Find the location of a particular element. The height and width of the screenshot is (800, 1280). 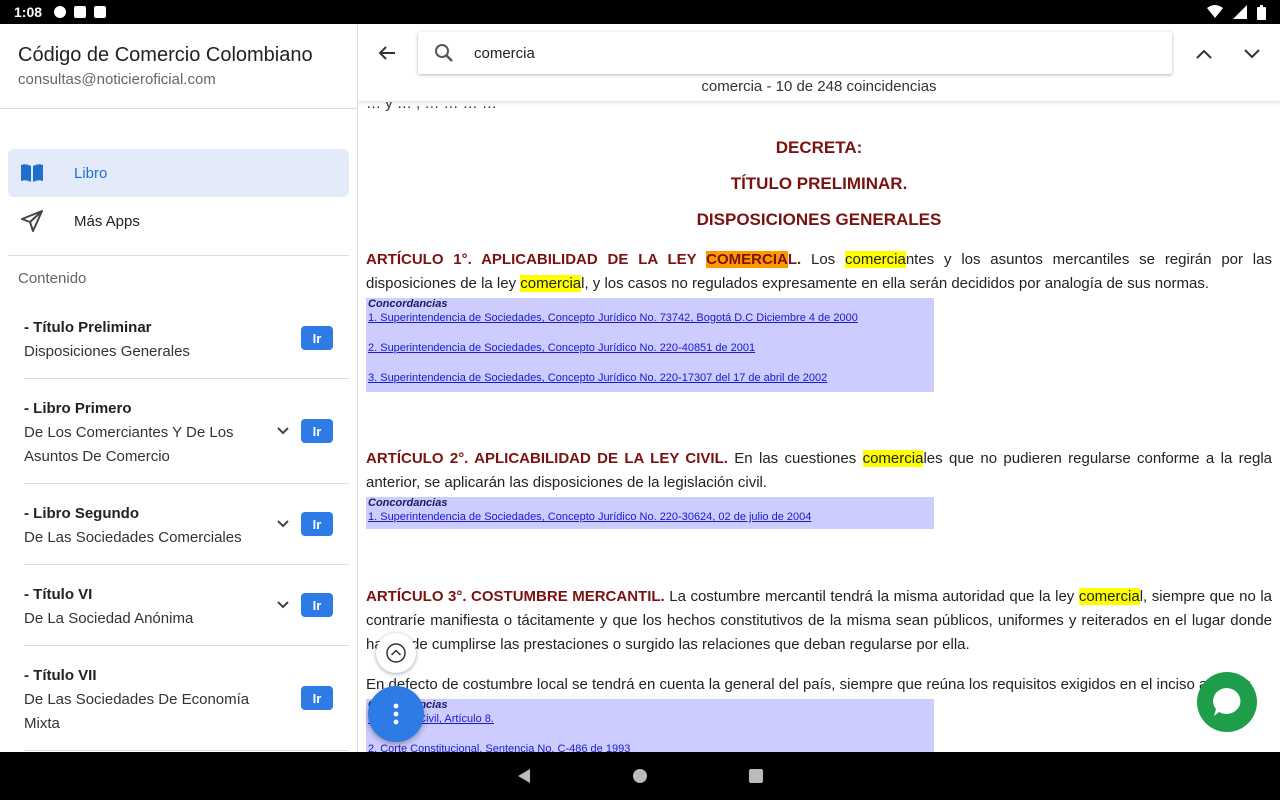

signal-icon is located at coordinates (1240, 12).